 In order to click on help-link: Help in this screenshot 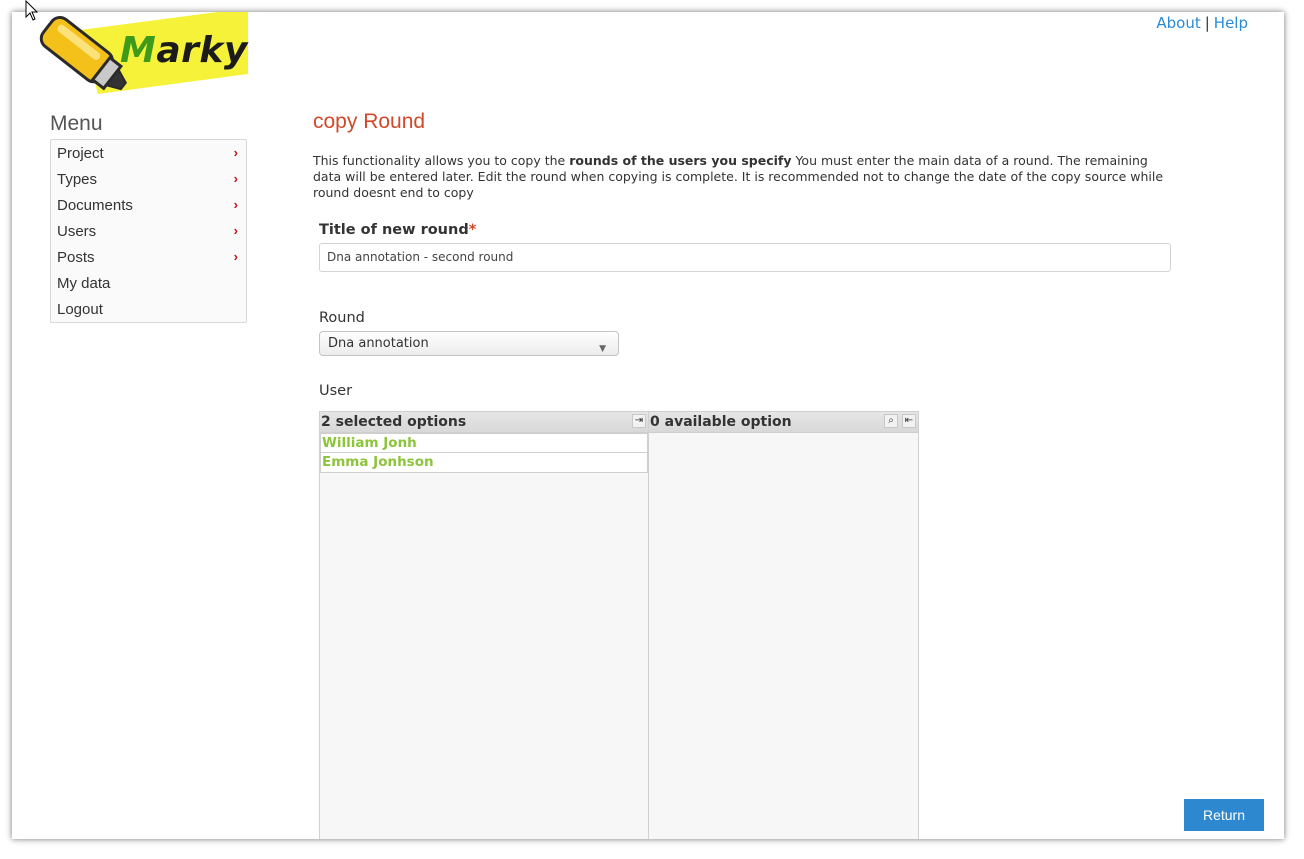, I will do `click(1231, 23)`.